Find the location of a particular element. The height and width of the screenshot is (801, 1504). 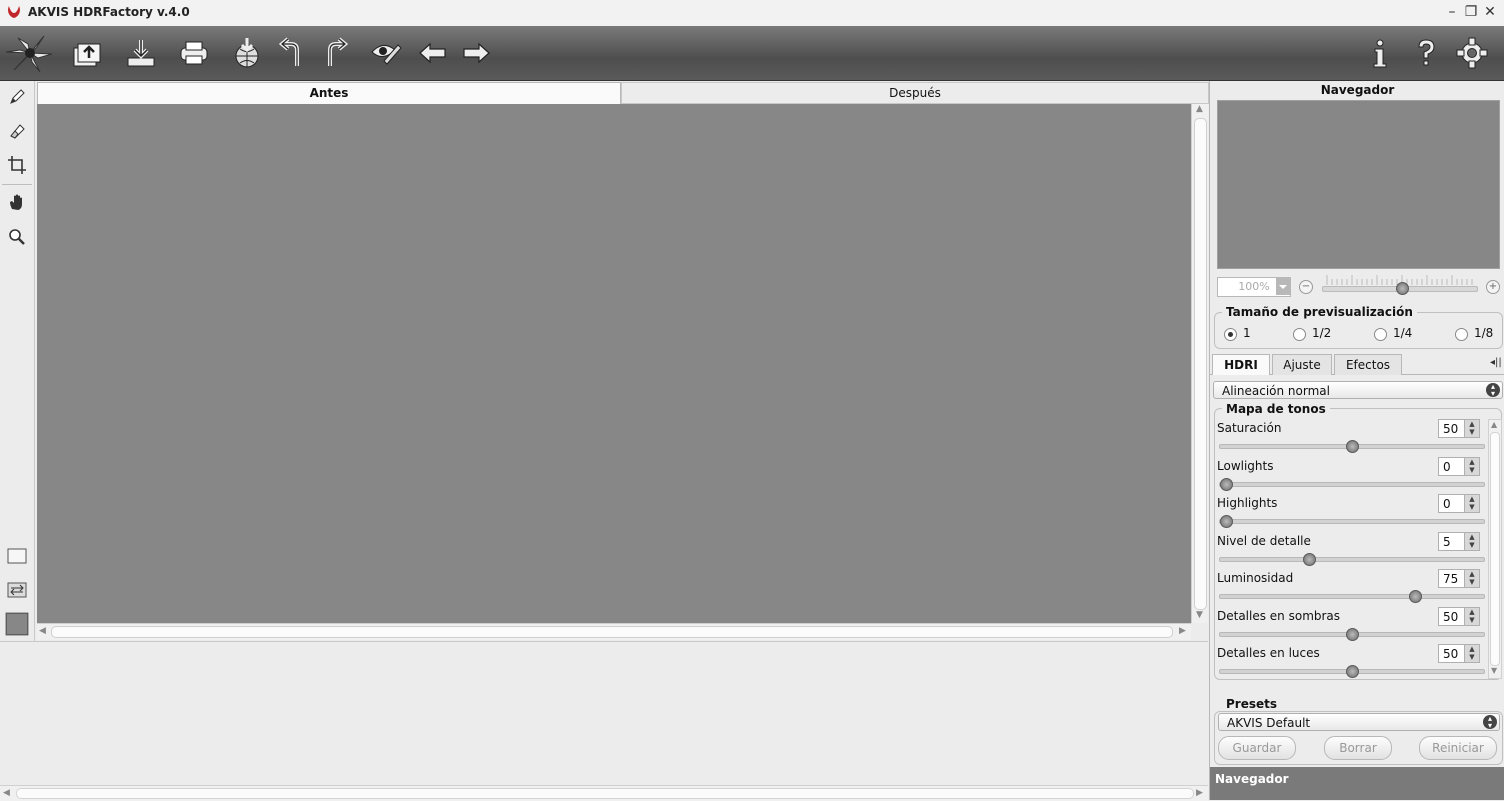

params-scroll-thumb is located at coordinates (1495, 549).